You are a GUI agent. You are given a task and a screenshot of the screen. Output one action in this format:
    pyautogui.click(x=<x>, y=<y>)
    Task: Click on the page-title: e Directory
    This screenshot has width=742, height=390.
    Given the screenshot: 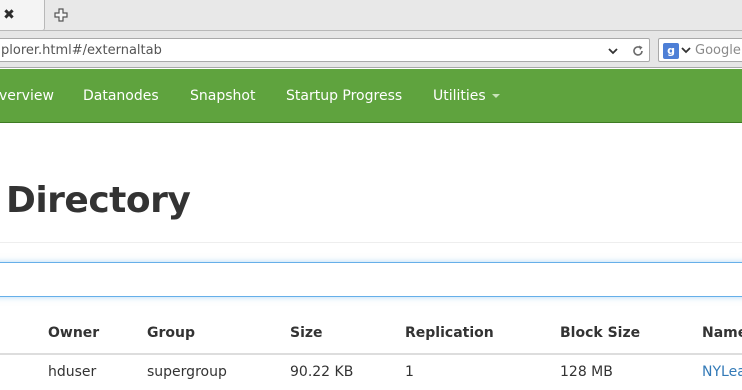 What is the action you would take?
    pyautogui.click(x=95, y=200)
    